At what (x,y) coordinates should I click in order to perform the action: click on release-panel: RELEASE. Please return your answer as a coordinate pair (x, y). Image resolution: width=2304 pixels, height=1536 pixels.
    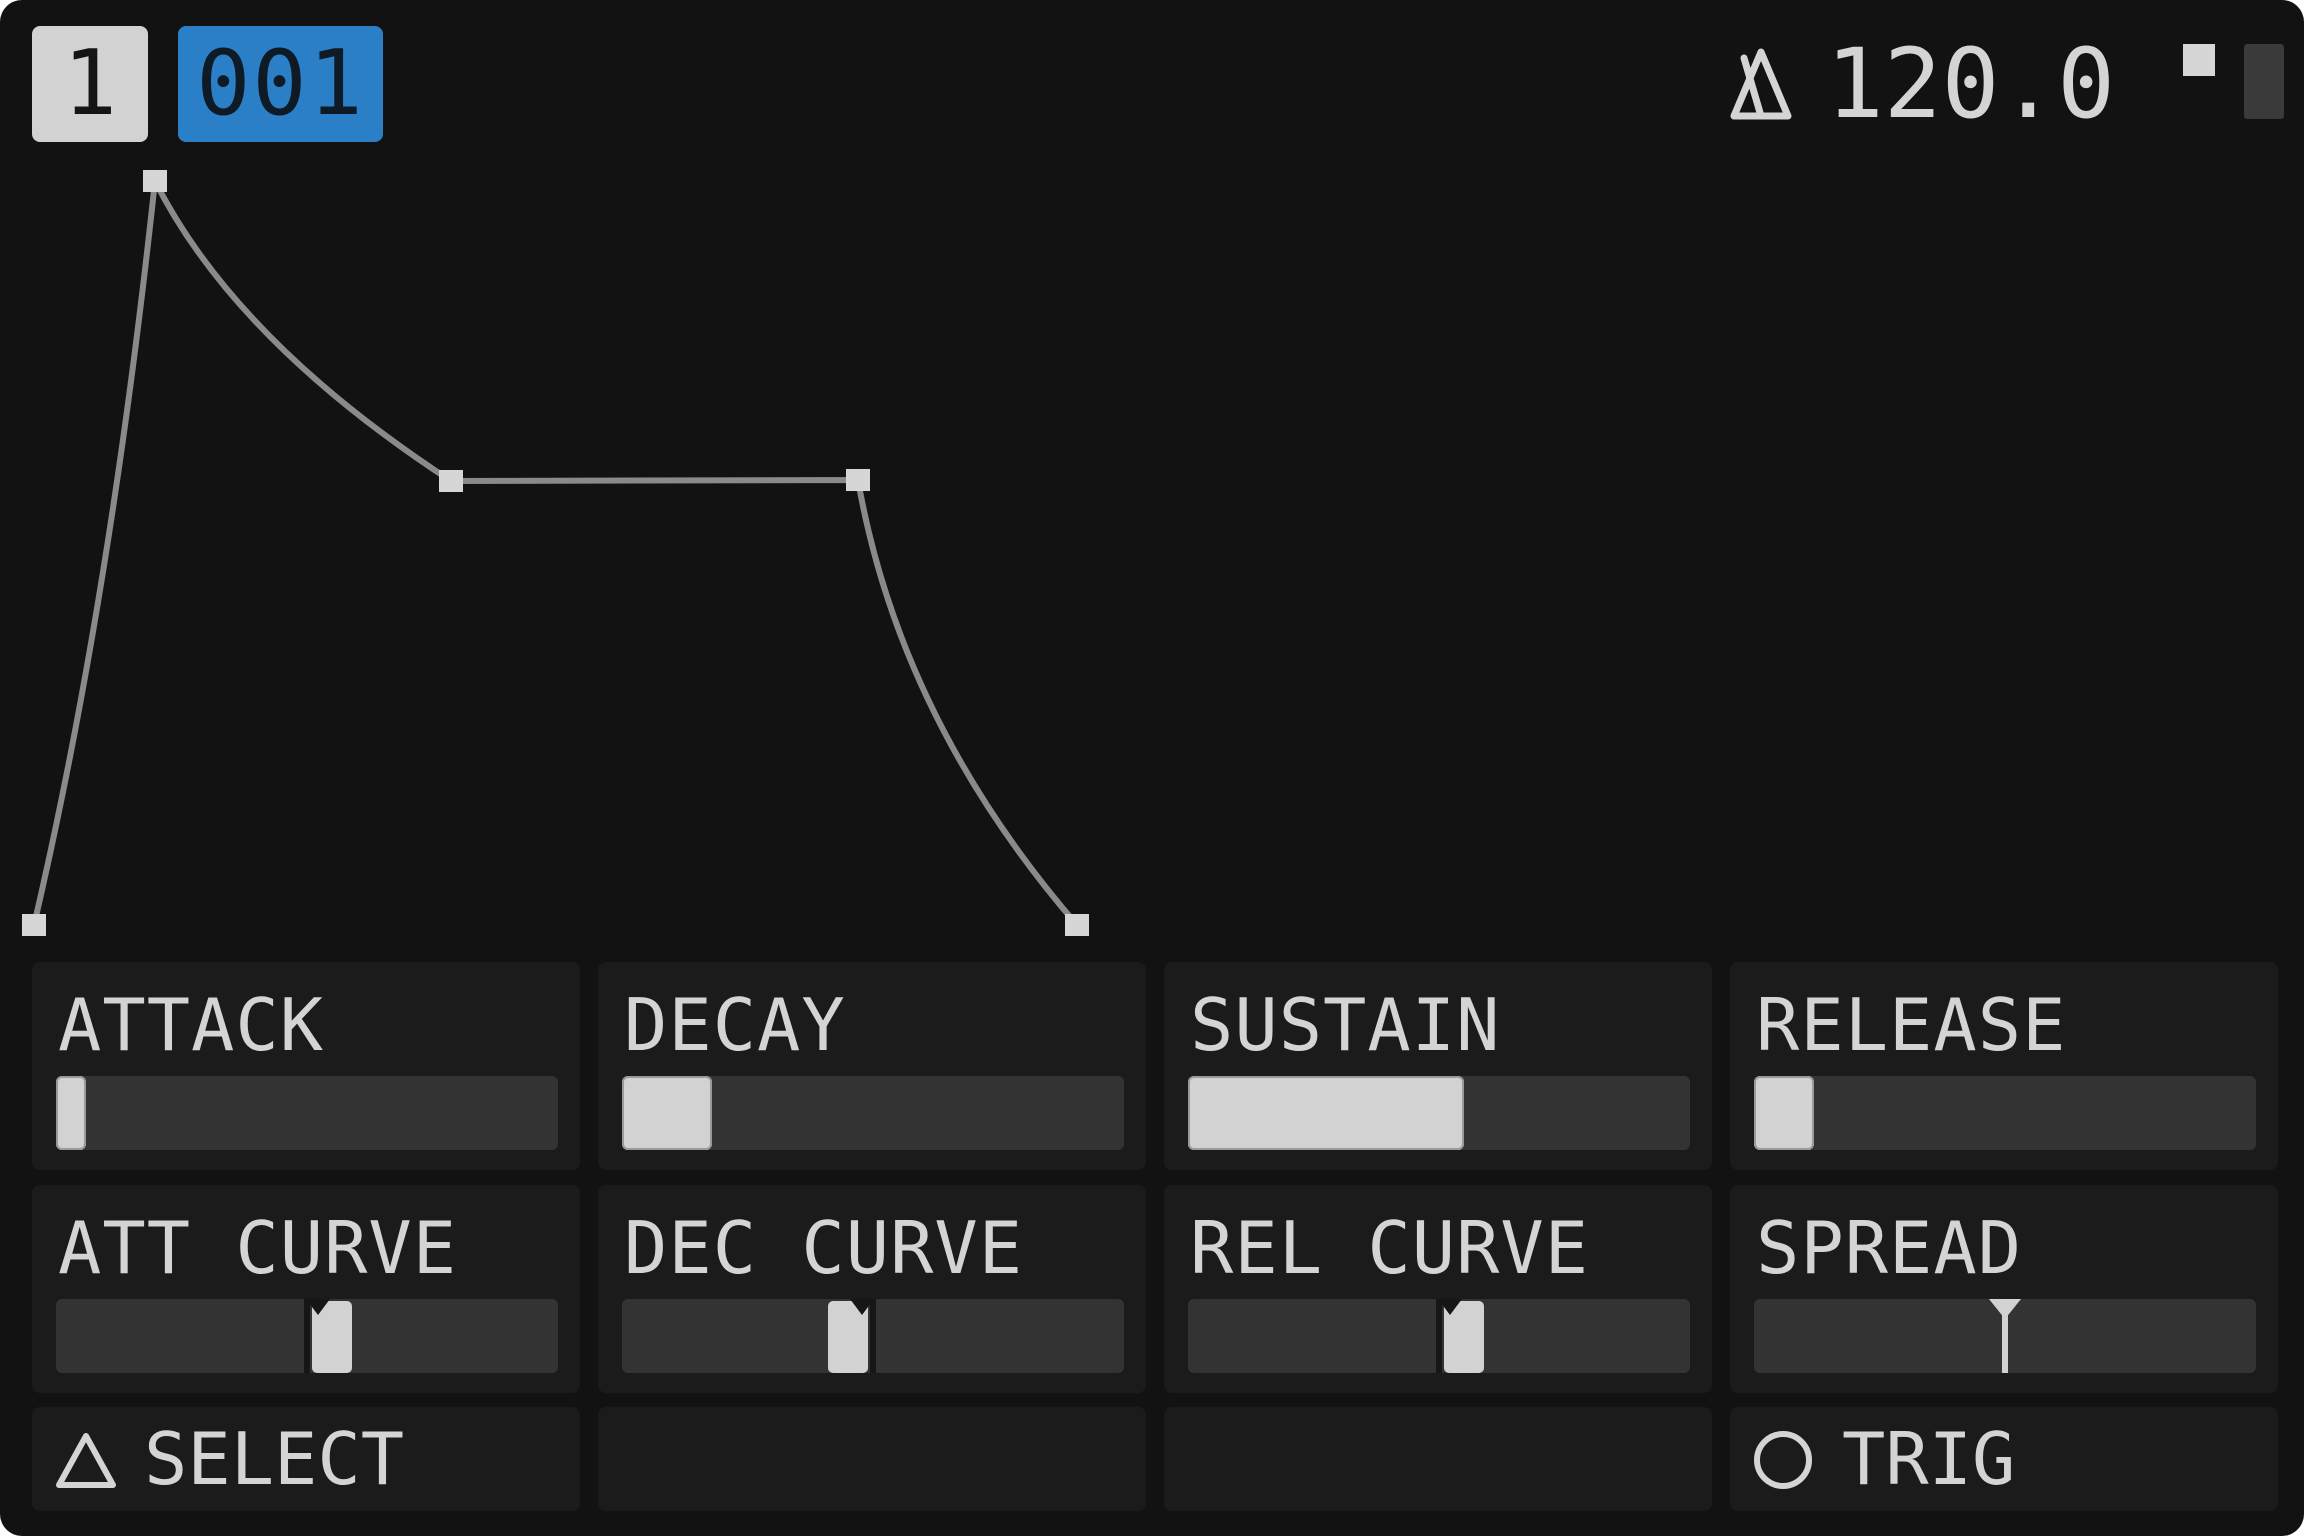
    Looking at the image, I should click on (2004, 1066).